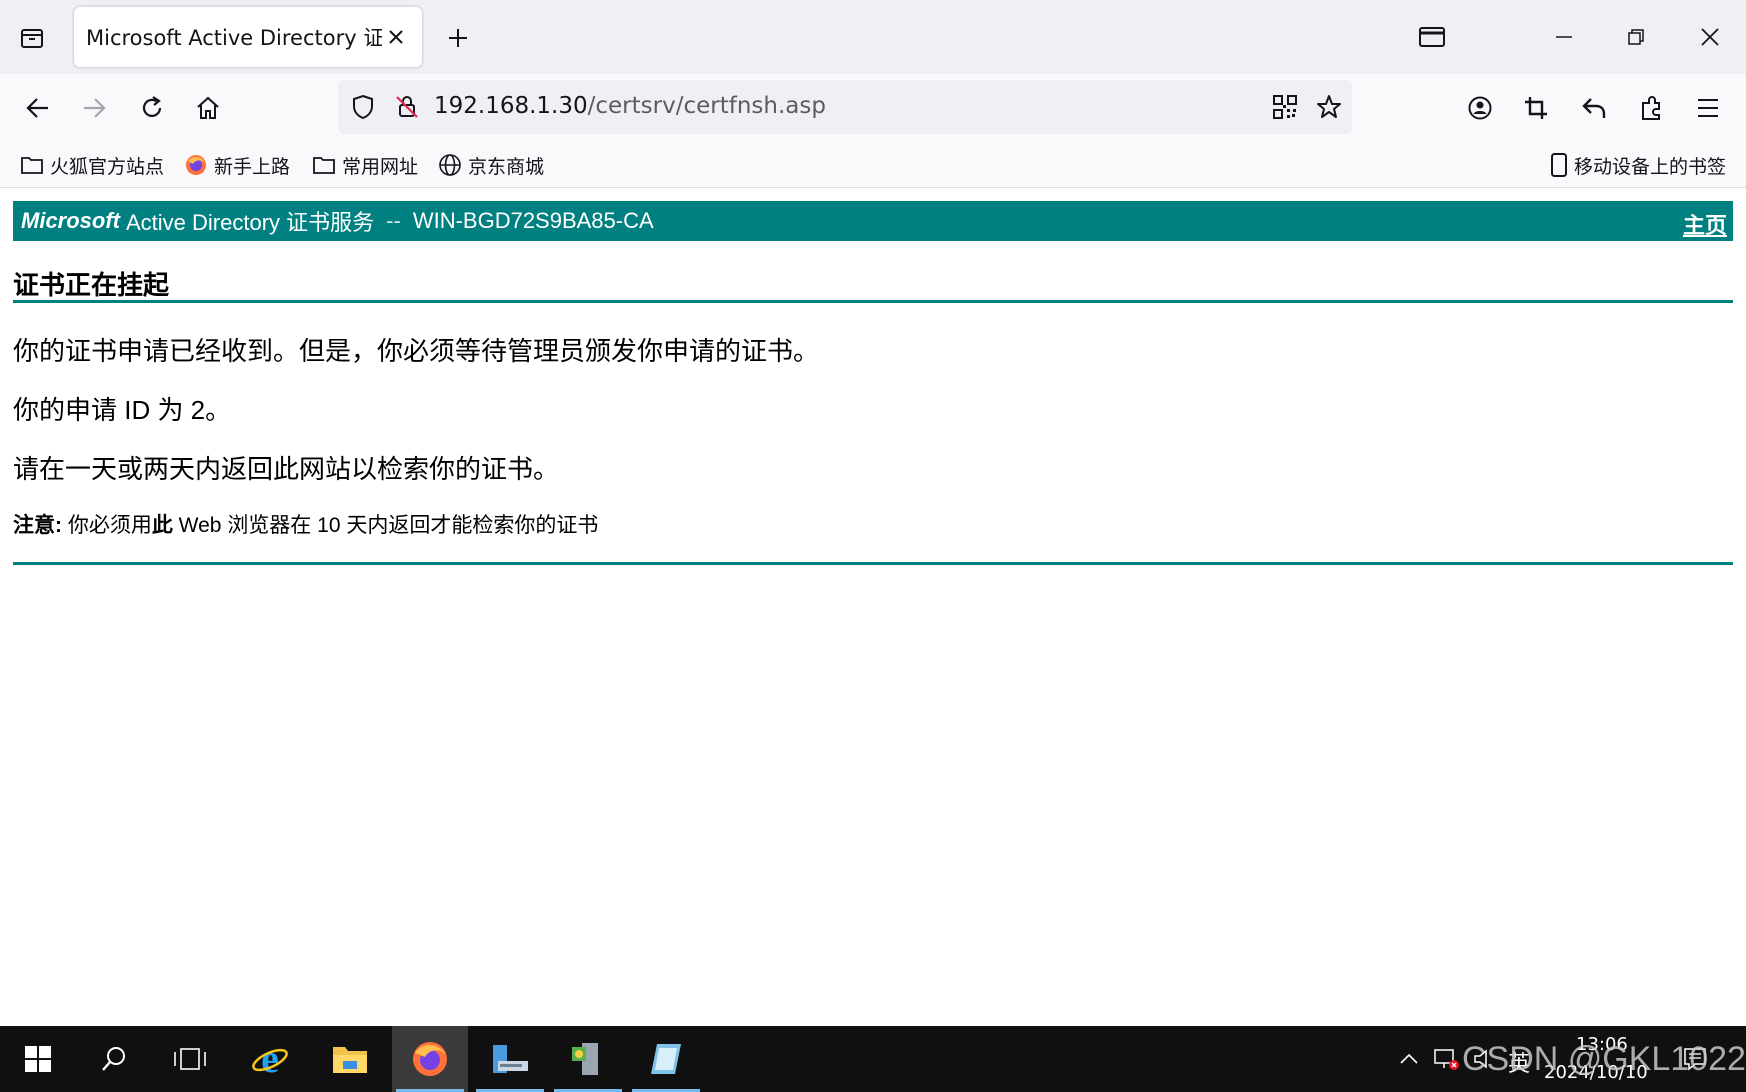 This screenshot has width=1746, height=1092. I want to click on header-service: Active Directory 证书服务, so click(250, 222).